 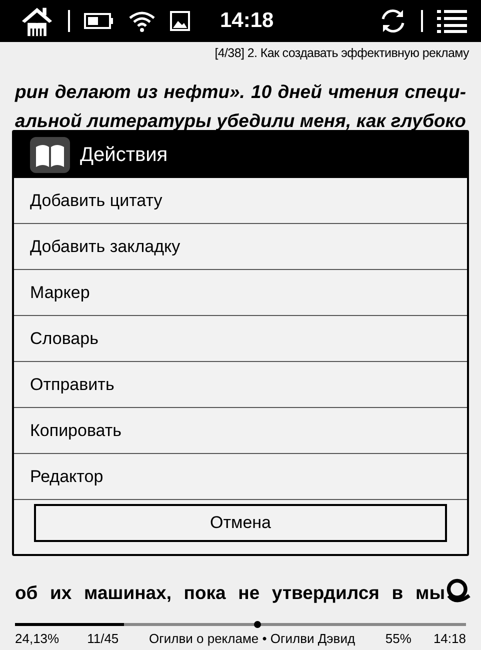 What do you see at coordinates (240, 385) in the screenshot?
I see `menu-item: Отправить` at bounding box center [240, 385].